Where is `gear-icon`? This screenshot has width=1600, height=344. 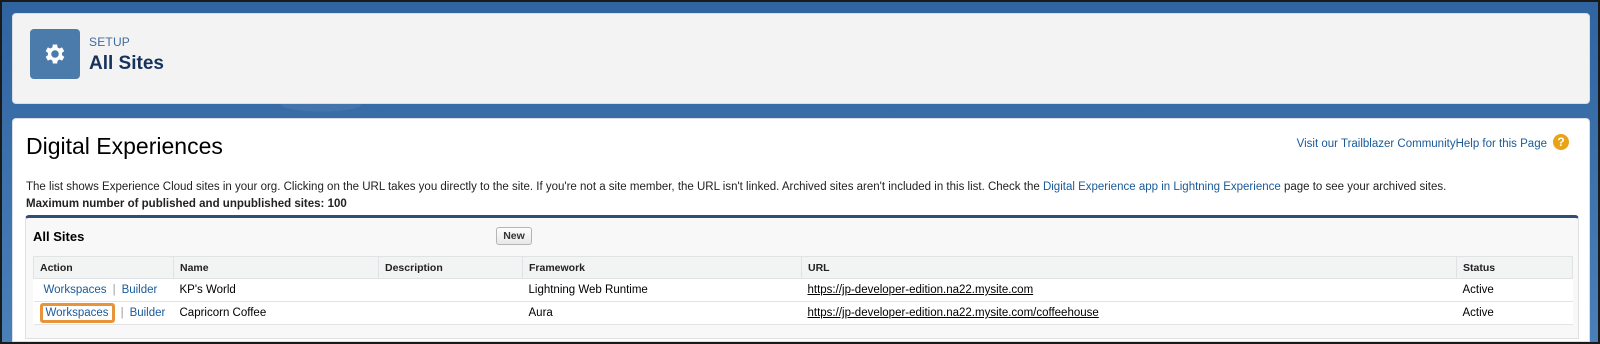 gear-icon is located at coordinates (55, 54).